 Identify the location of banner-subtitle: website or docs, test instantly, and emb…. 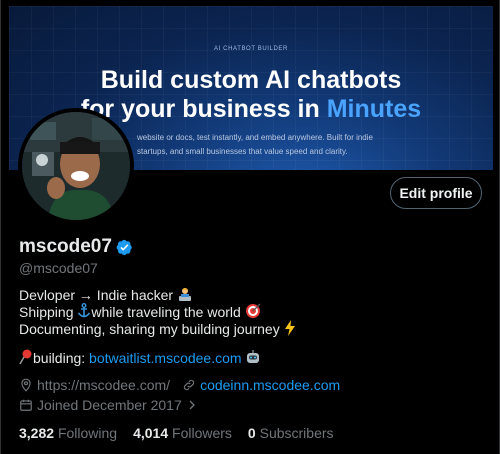
(287, 145).